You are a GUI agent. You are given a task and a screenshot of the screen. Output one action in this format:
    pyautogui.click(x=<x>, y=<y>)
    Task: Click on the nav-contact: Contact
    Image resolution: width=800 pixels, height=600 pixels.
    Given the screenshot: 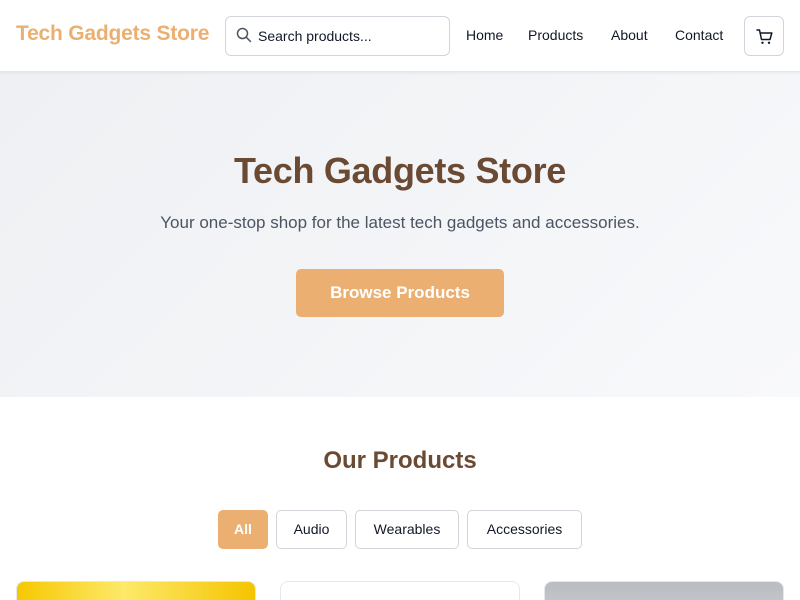 What is the action you would take?
    pyautogui.click(x=699, y=35)
    